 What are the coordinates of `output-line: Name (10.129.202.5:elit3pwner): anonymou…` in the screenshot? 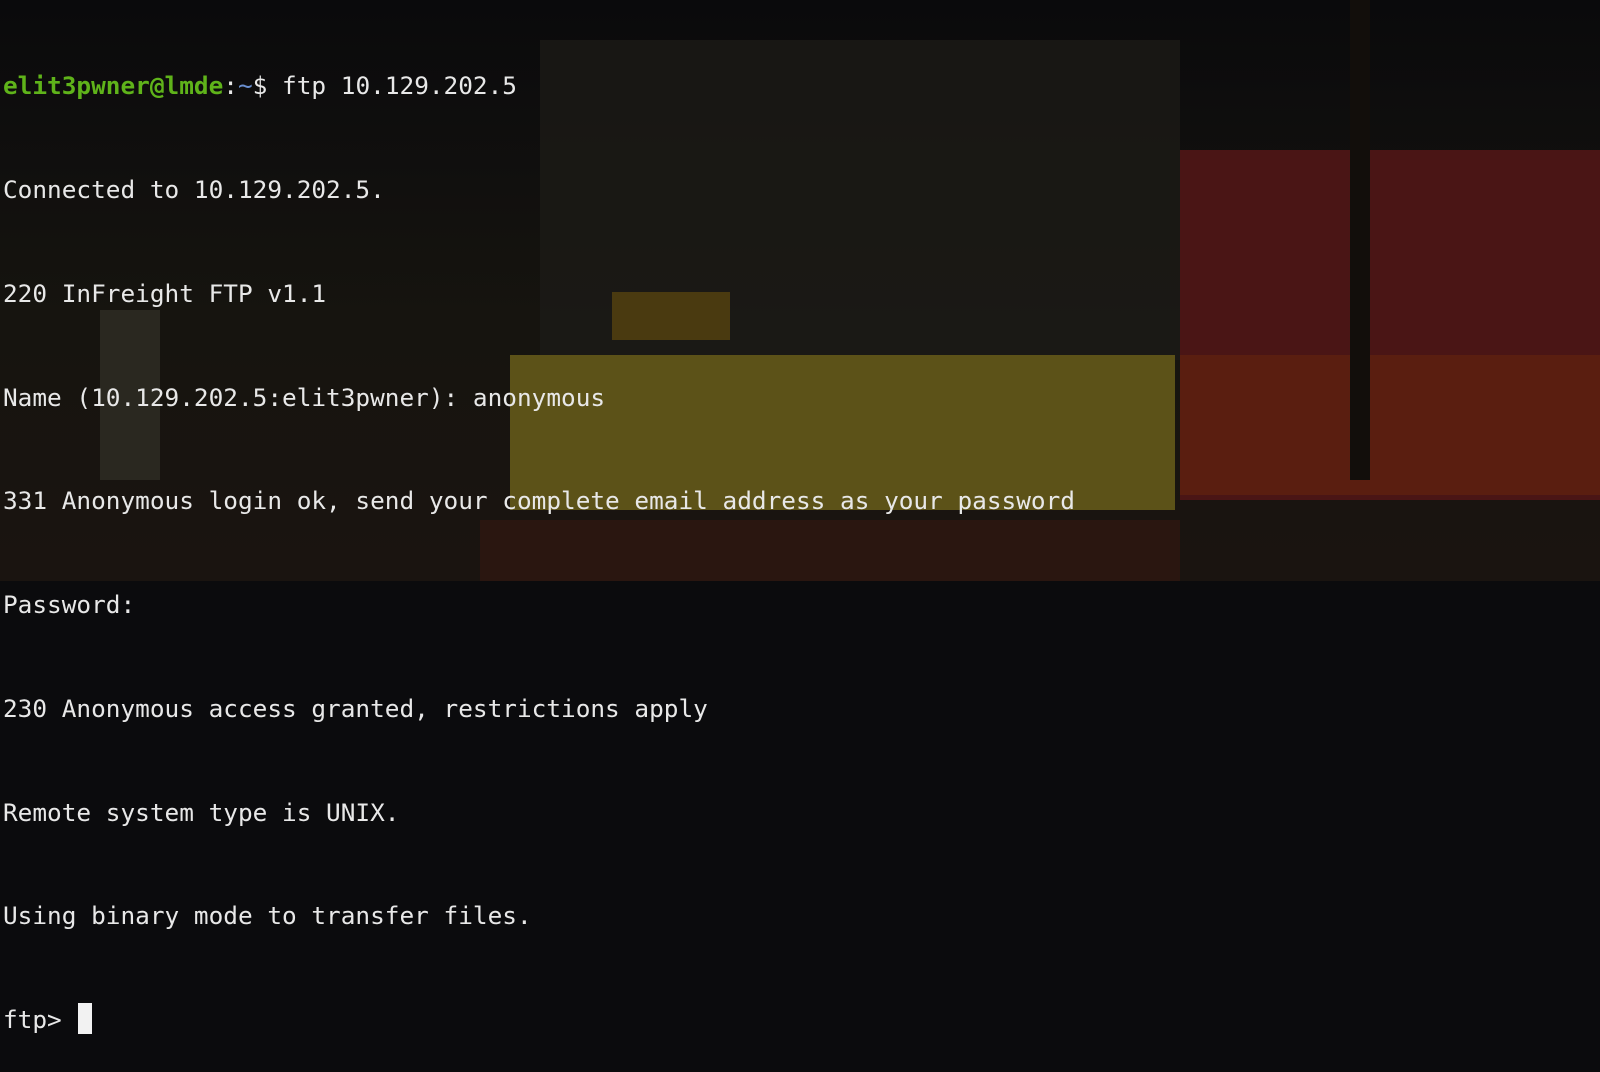 It's located at (304, 397).